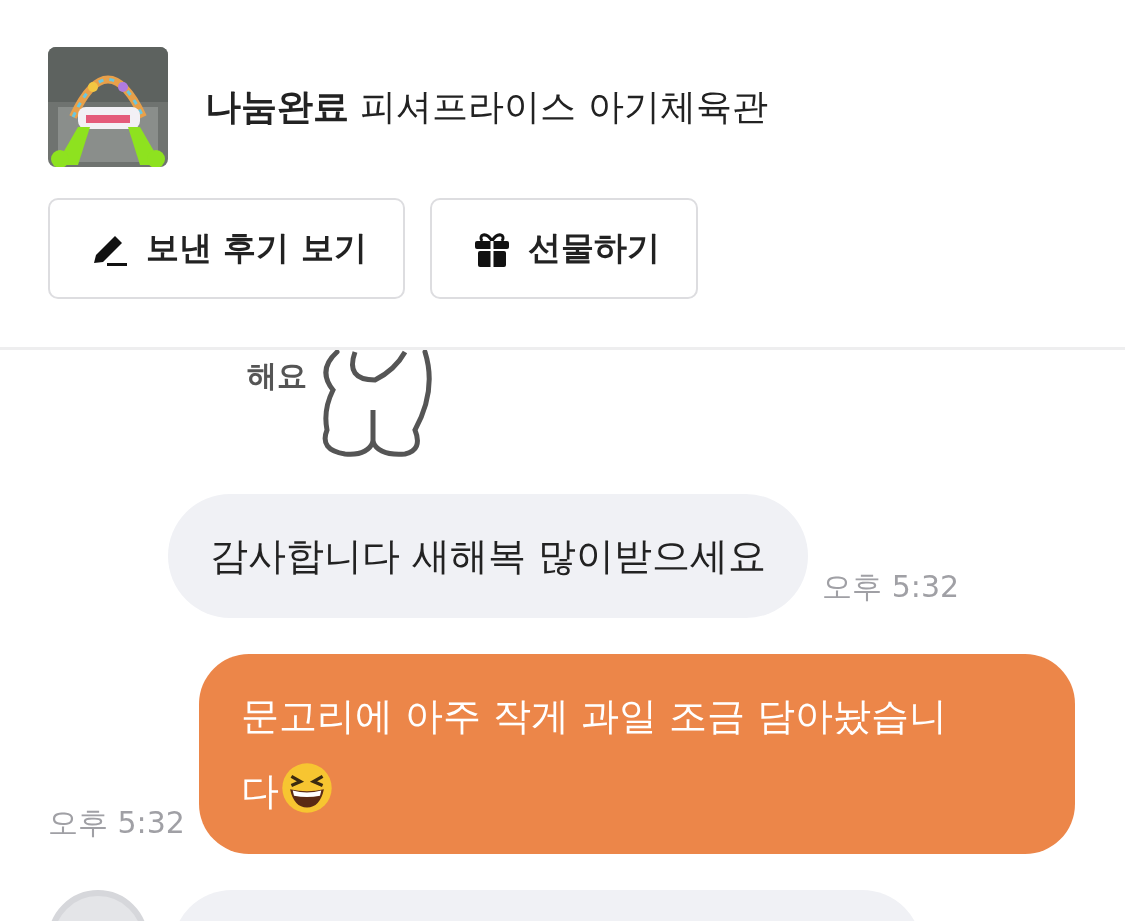  What do you see at coordinates (226, 248) in the screenshot?
I see `action-button: 보낸 후기 보기` at bounding box center [226, 248].